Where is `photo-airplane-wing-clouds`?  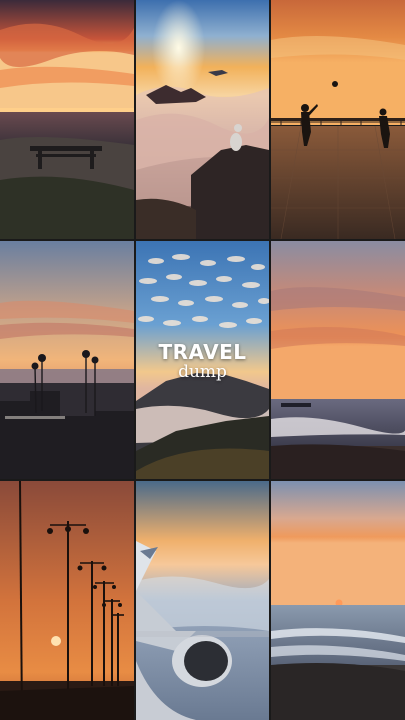 photo-airplane-wing-clouds is located at coordinates (202, 600).